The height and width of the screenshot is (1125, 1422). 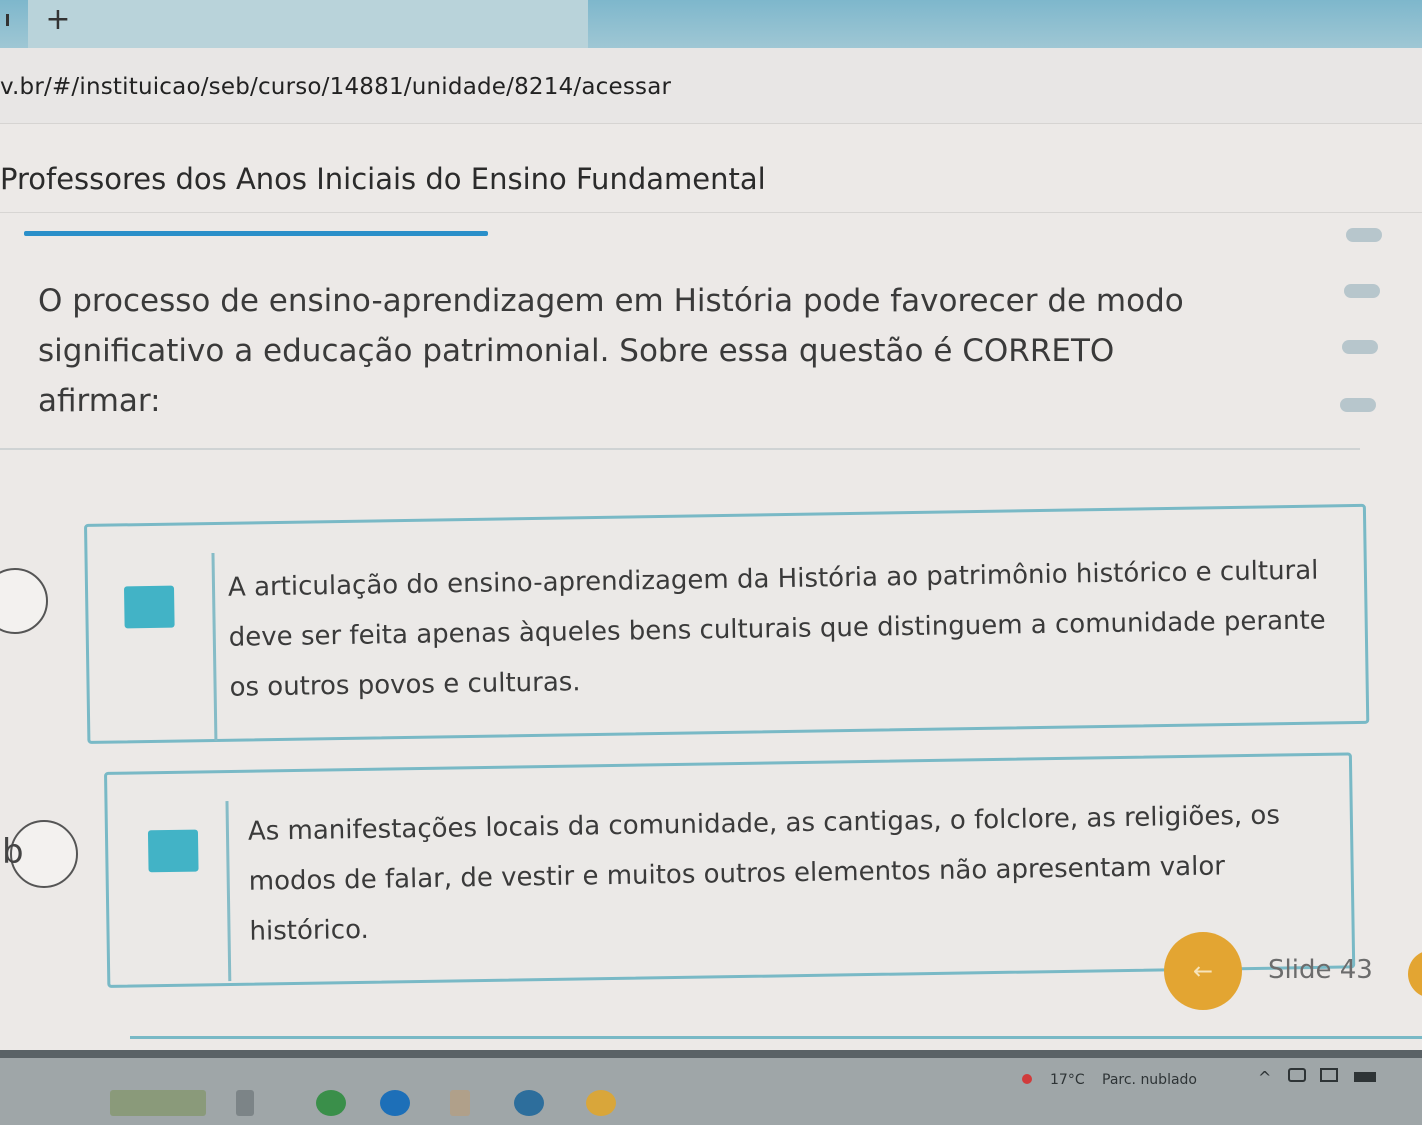 I want to click on option-border, so click(x=776, y=1037).